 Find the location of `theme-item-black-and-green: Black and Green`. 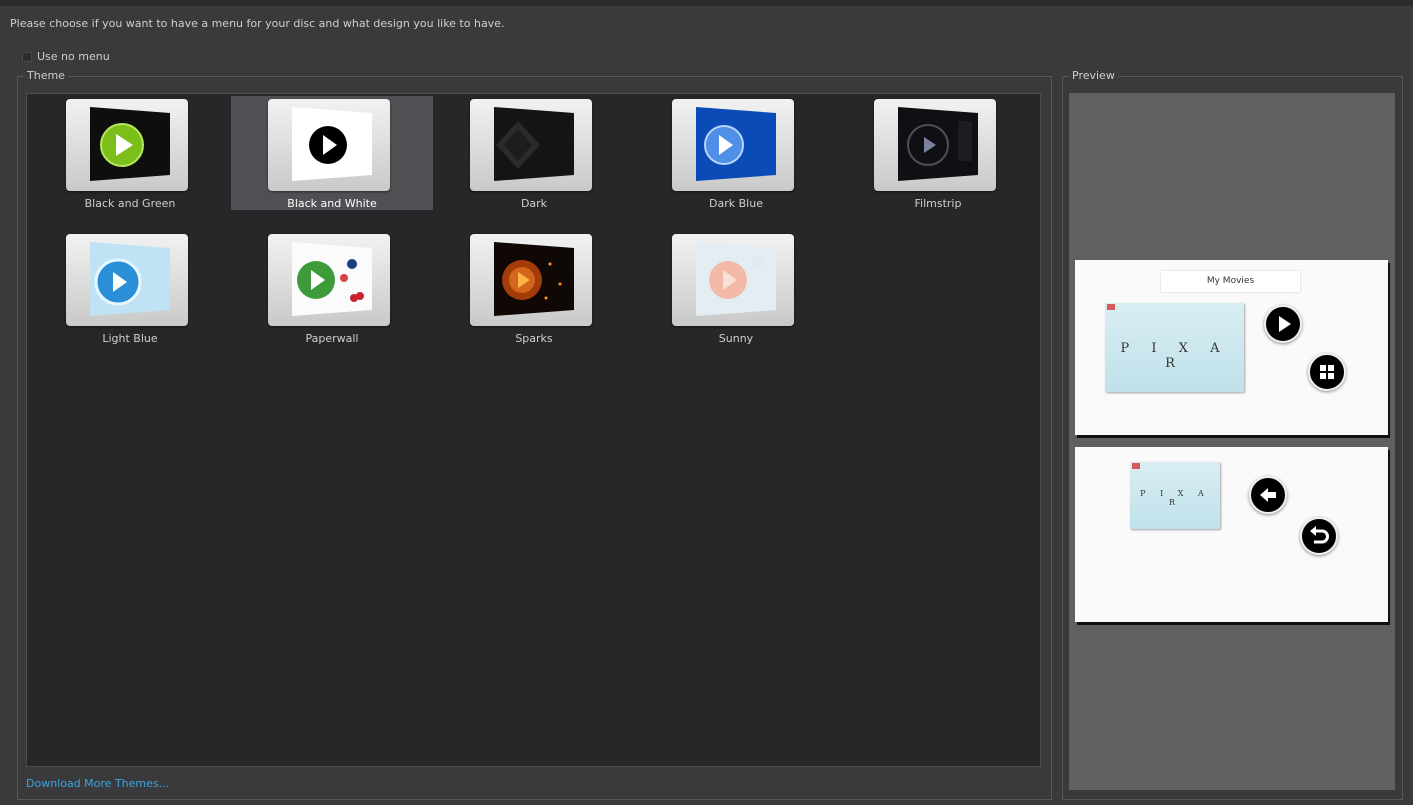

theme-item-black-and-green: Black and Green is located at coordinates (130, 153).